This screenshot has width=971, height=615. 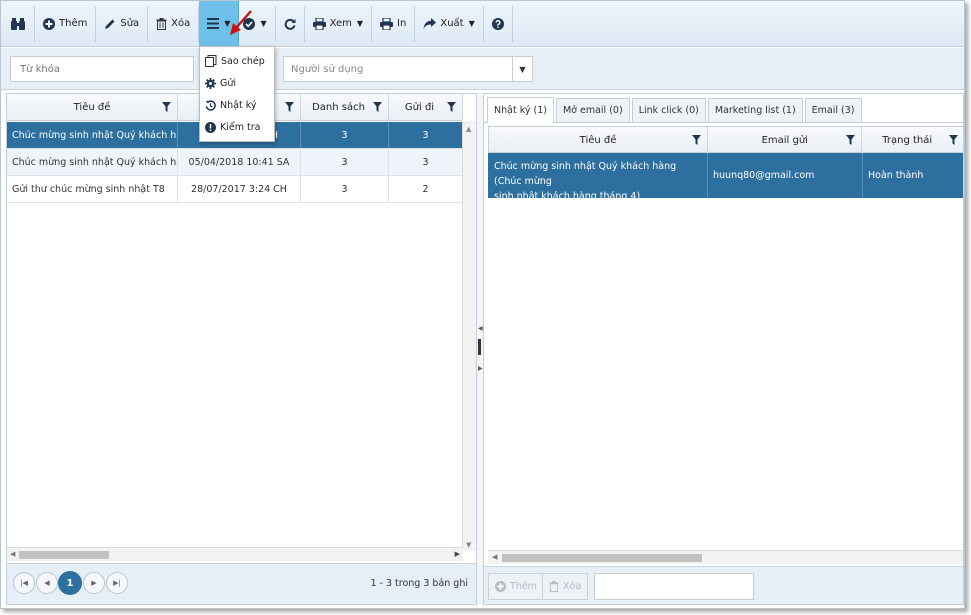 I want to click on cell-date: 05/04/2018 10:41 SA, so click(x=239, y=162).